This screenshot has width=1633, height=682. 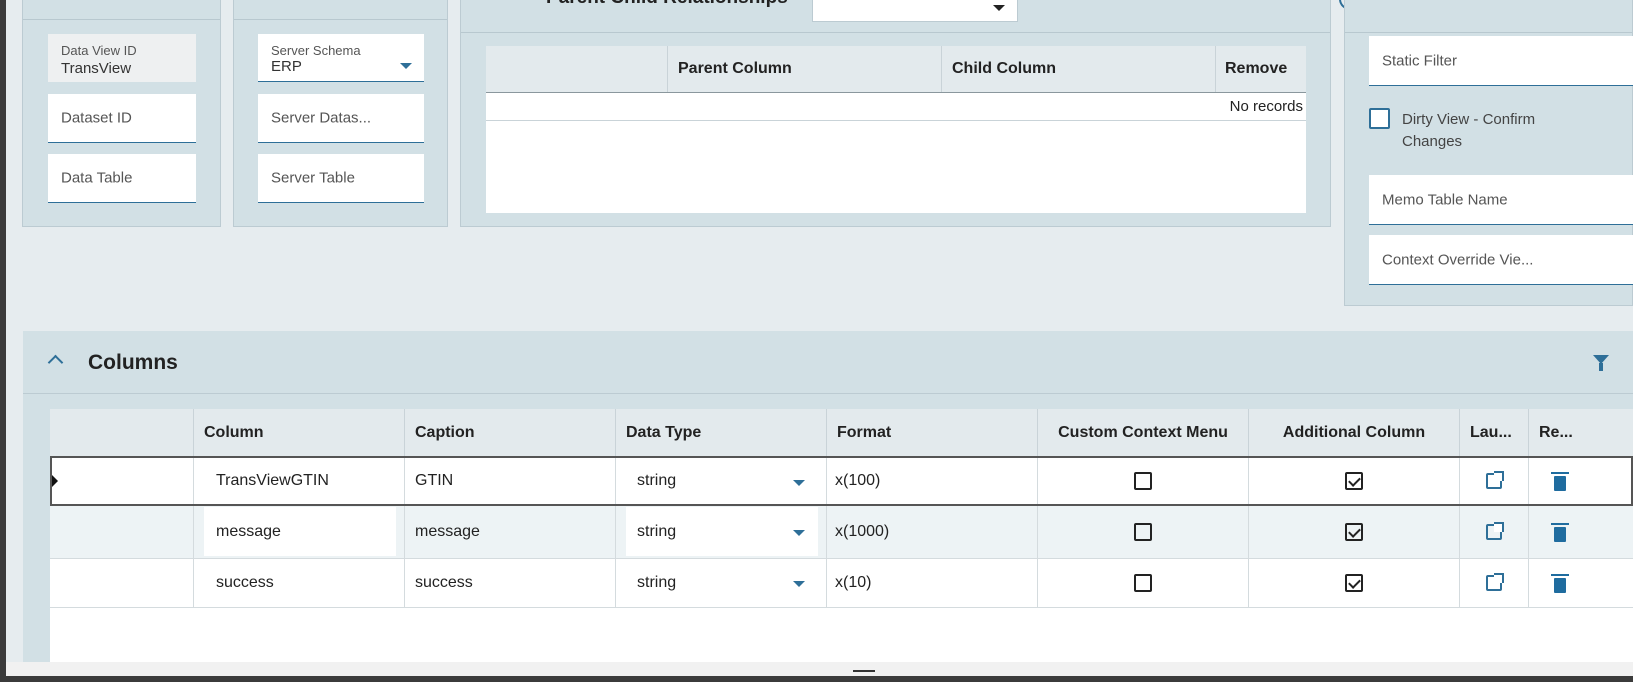 I want to click on cell-caption-text: success, so click(x=444, y=582).